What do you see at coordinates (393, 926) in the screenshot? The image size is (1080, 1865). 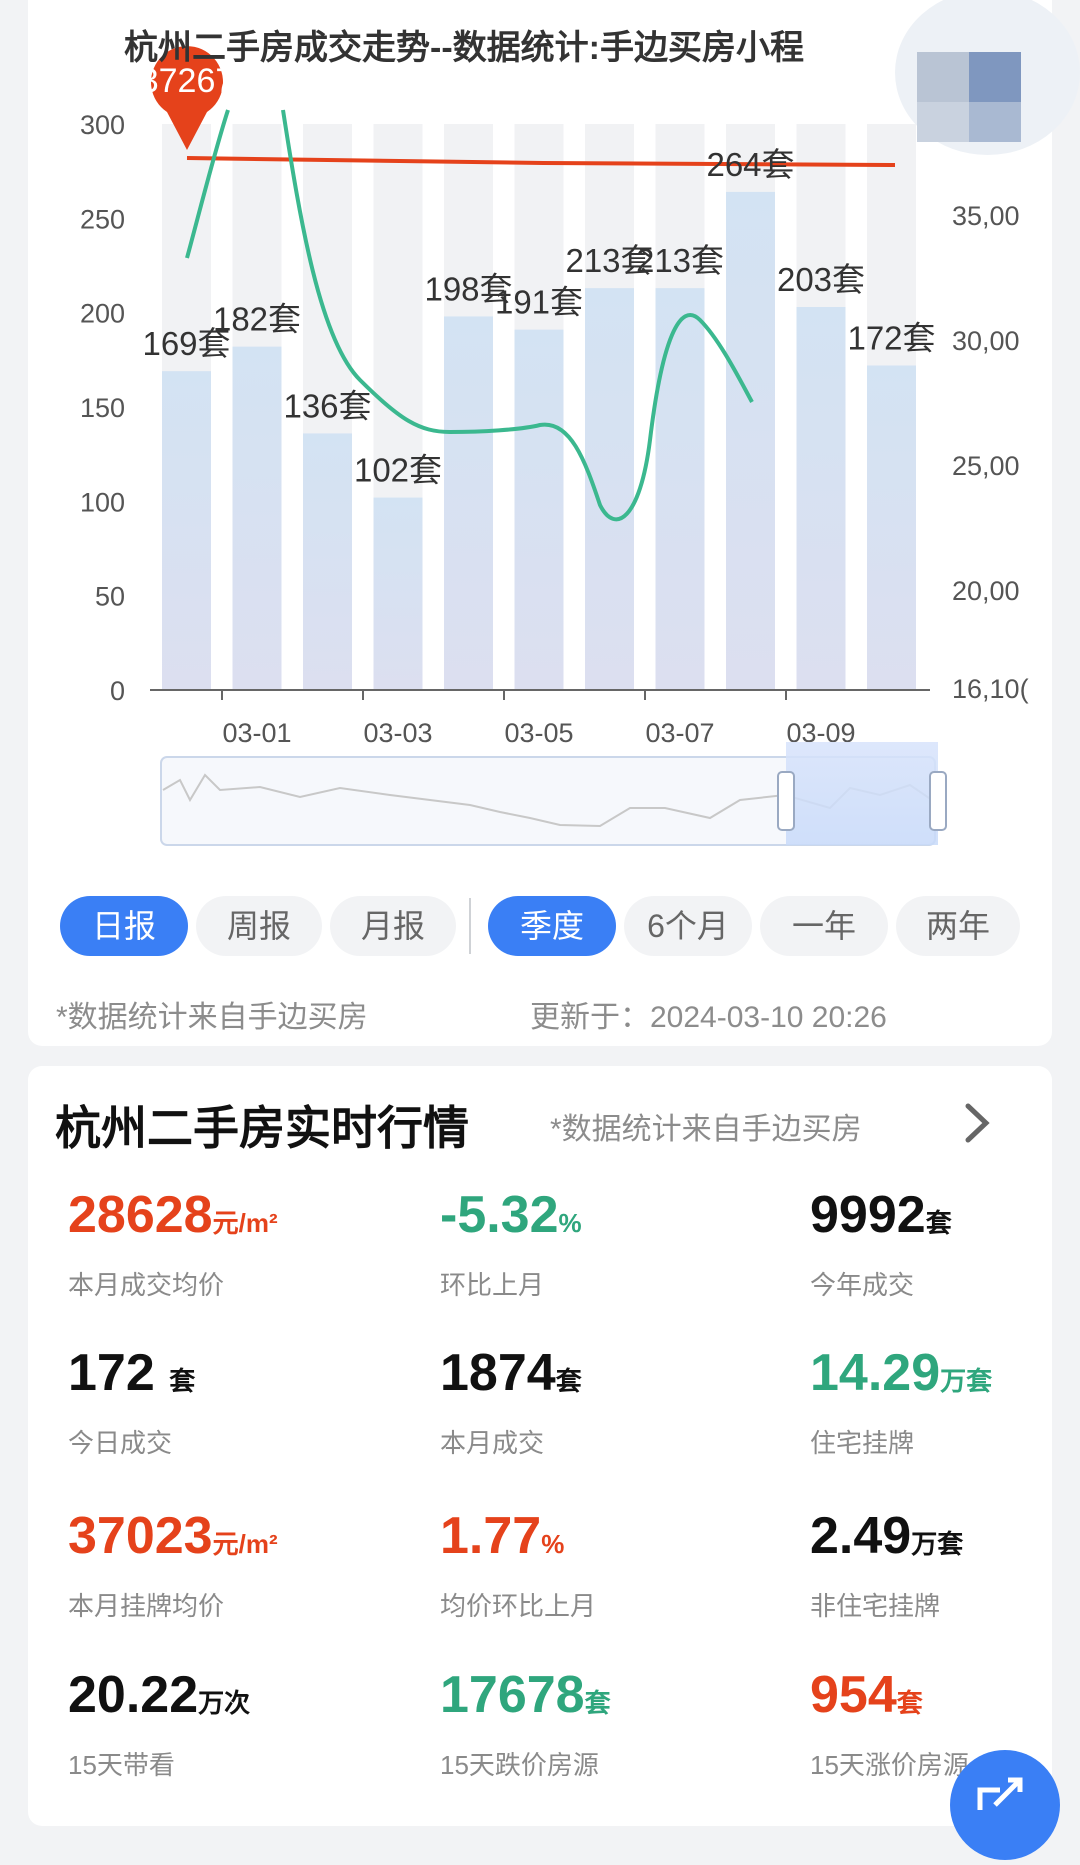 I see `tab-monthly: 月报` at bounding box center [393, 926].